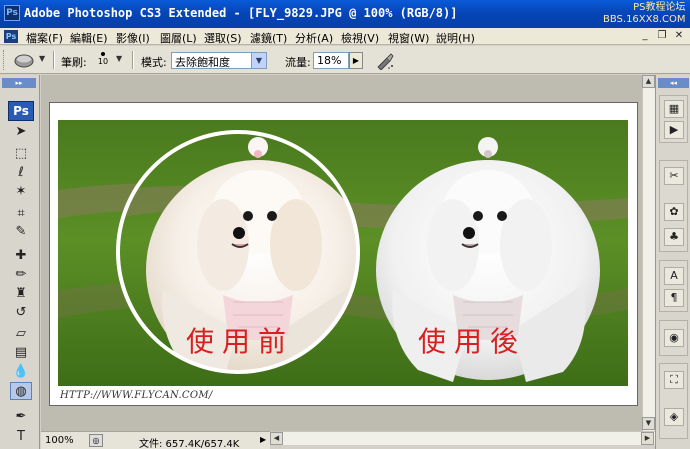  Describe the element at coordinates (21, 353) in the screenshot. I see `gradient-tool-icon: ▤` at that location.